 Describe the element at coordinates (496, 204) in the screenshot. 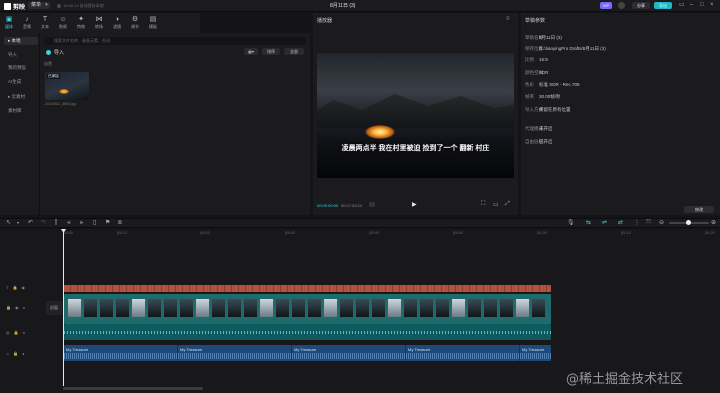

I see `ratio-icon: ▭` at that location.